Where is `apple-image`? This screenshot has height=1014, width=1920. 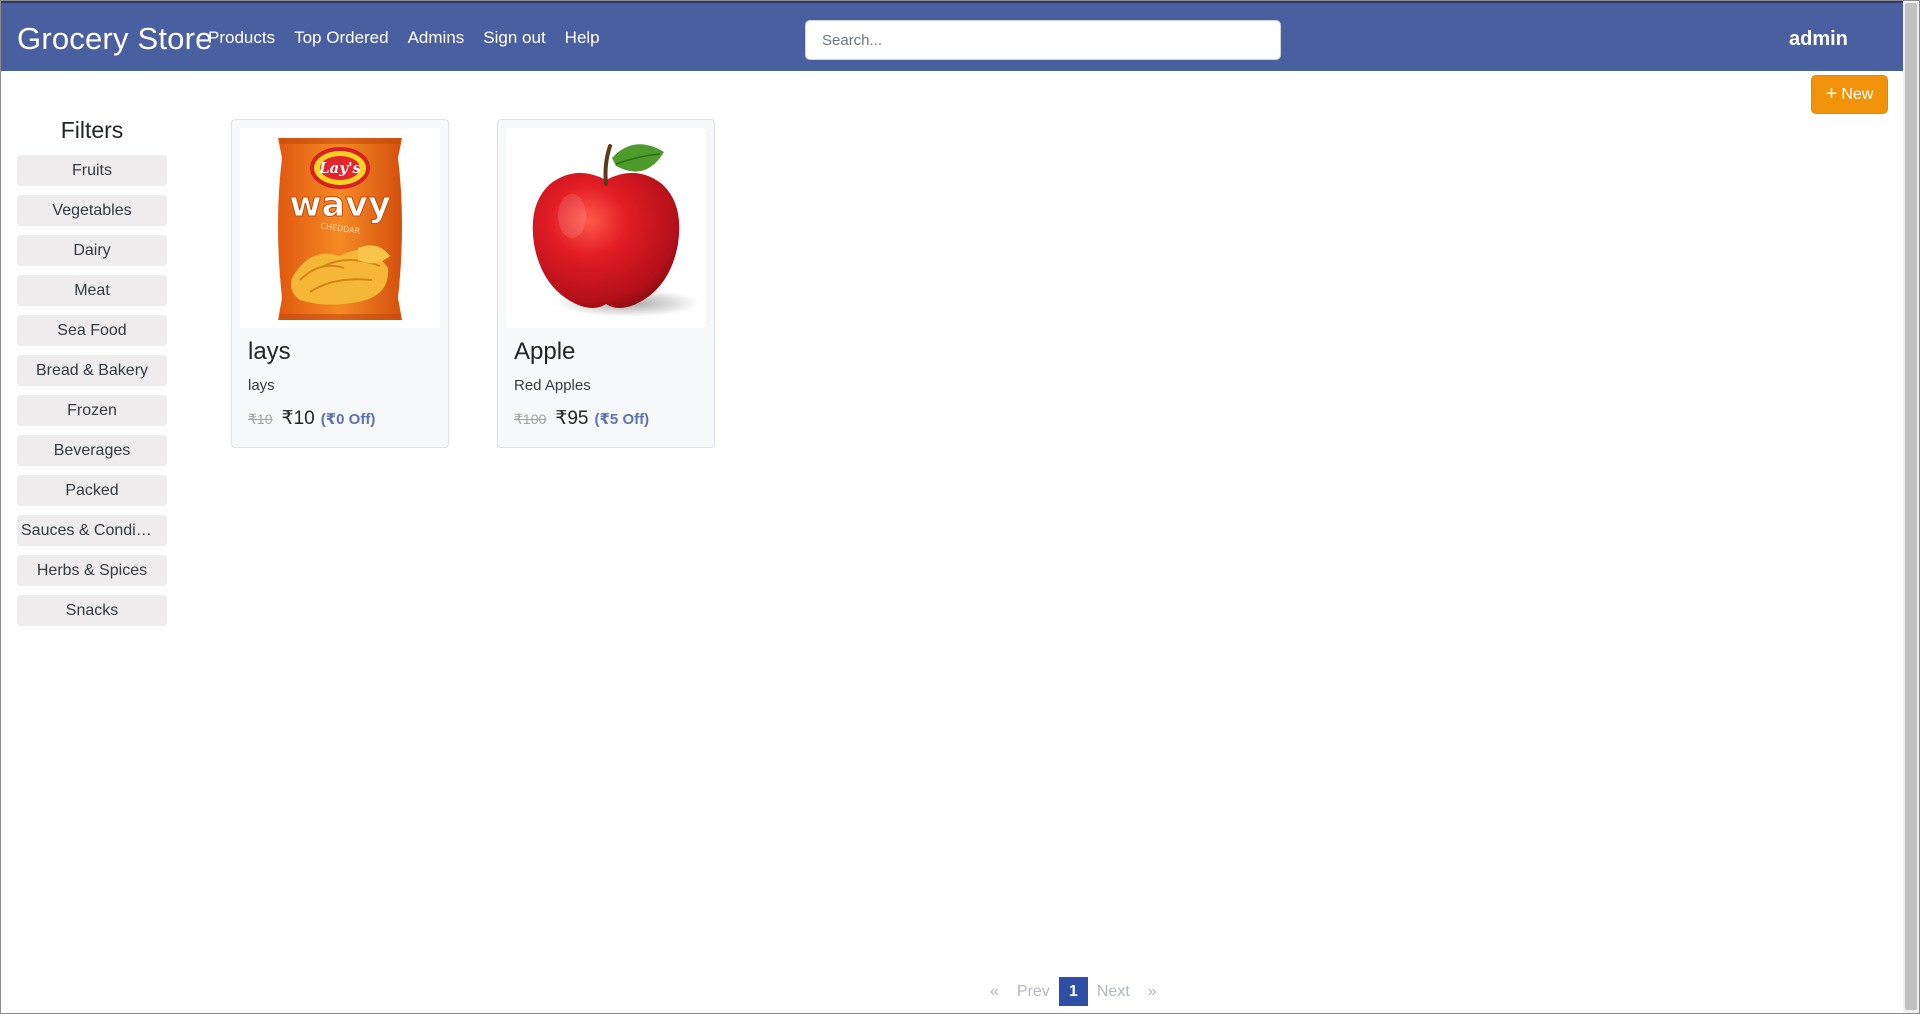
apple-image is located at coordinates (616, 230).